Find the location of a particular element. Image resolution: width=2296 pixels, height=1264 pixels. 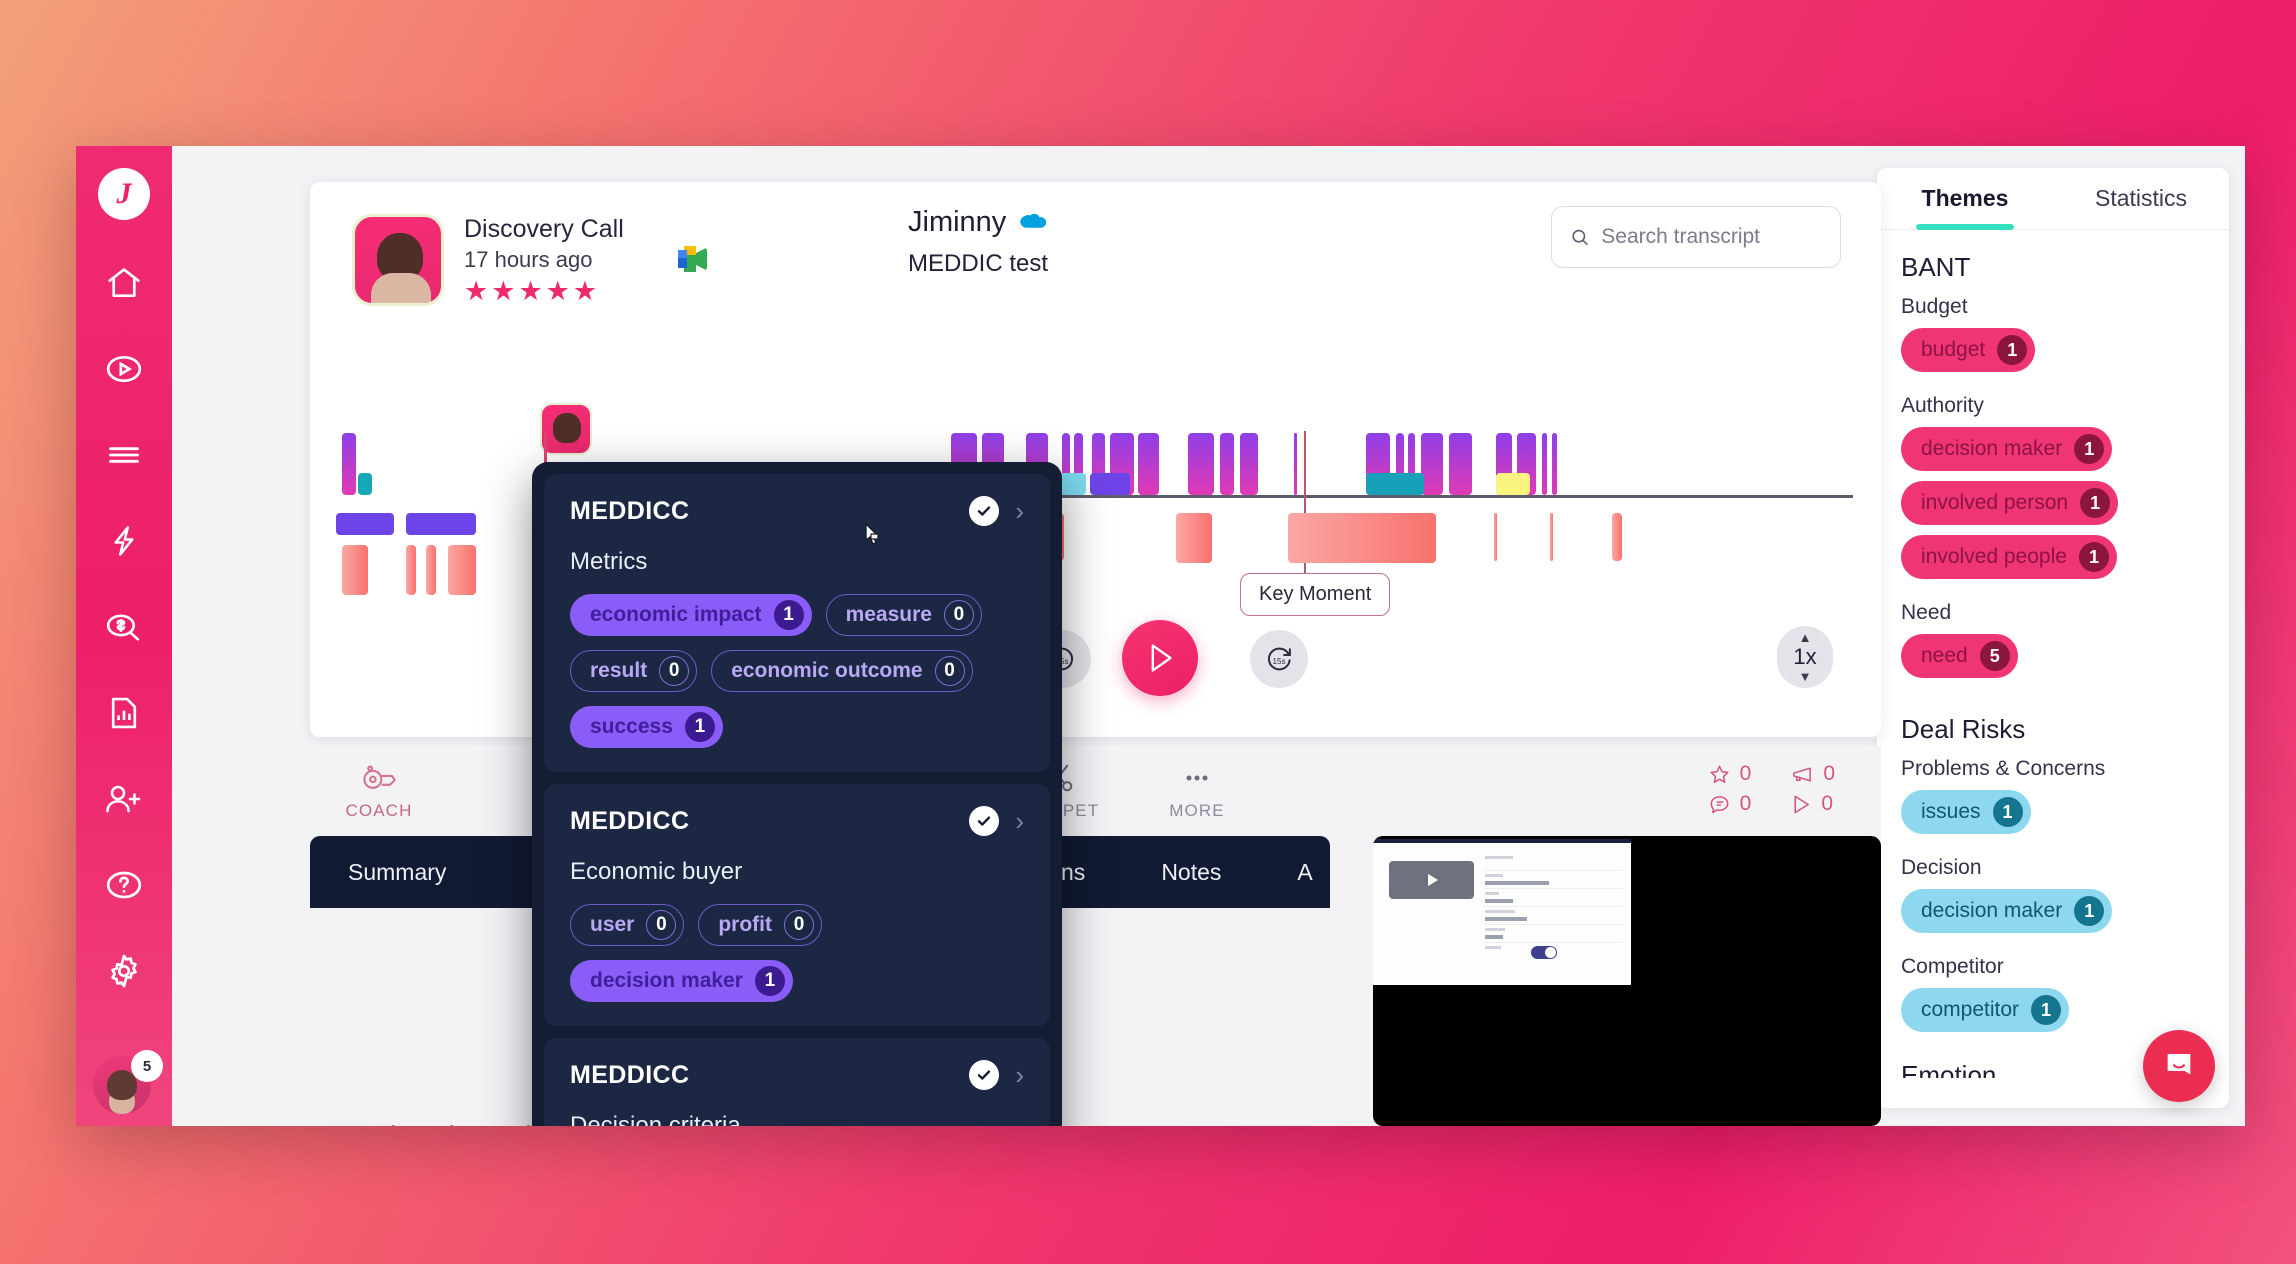

meddicc-chip-label: economic outcome is located at coordinates (827, 670).